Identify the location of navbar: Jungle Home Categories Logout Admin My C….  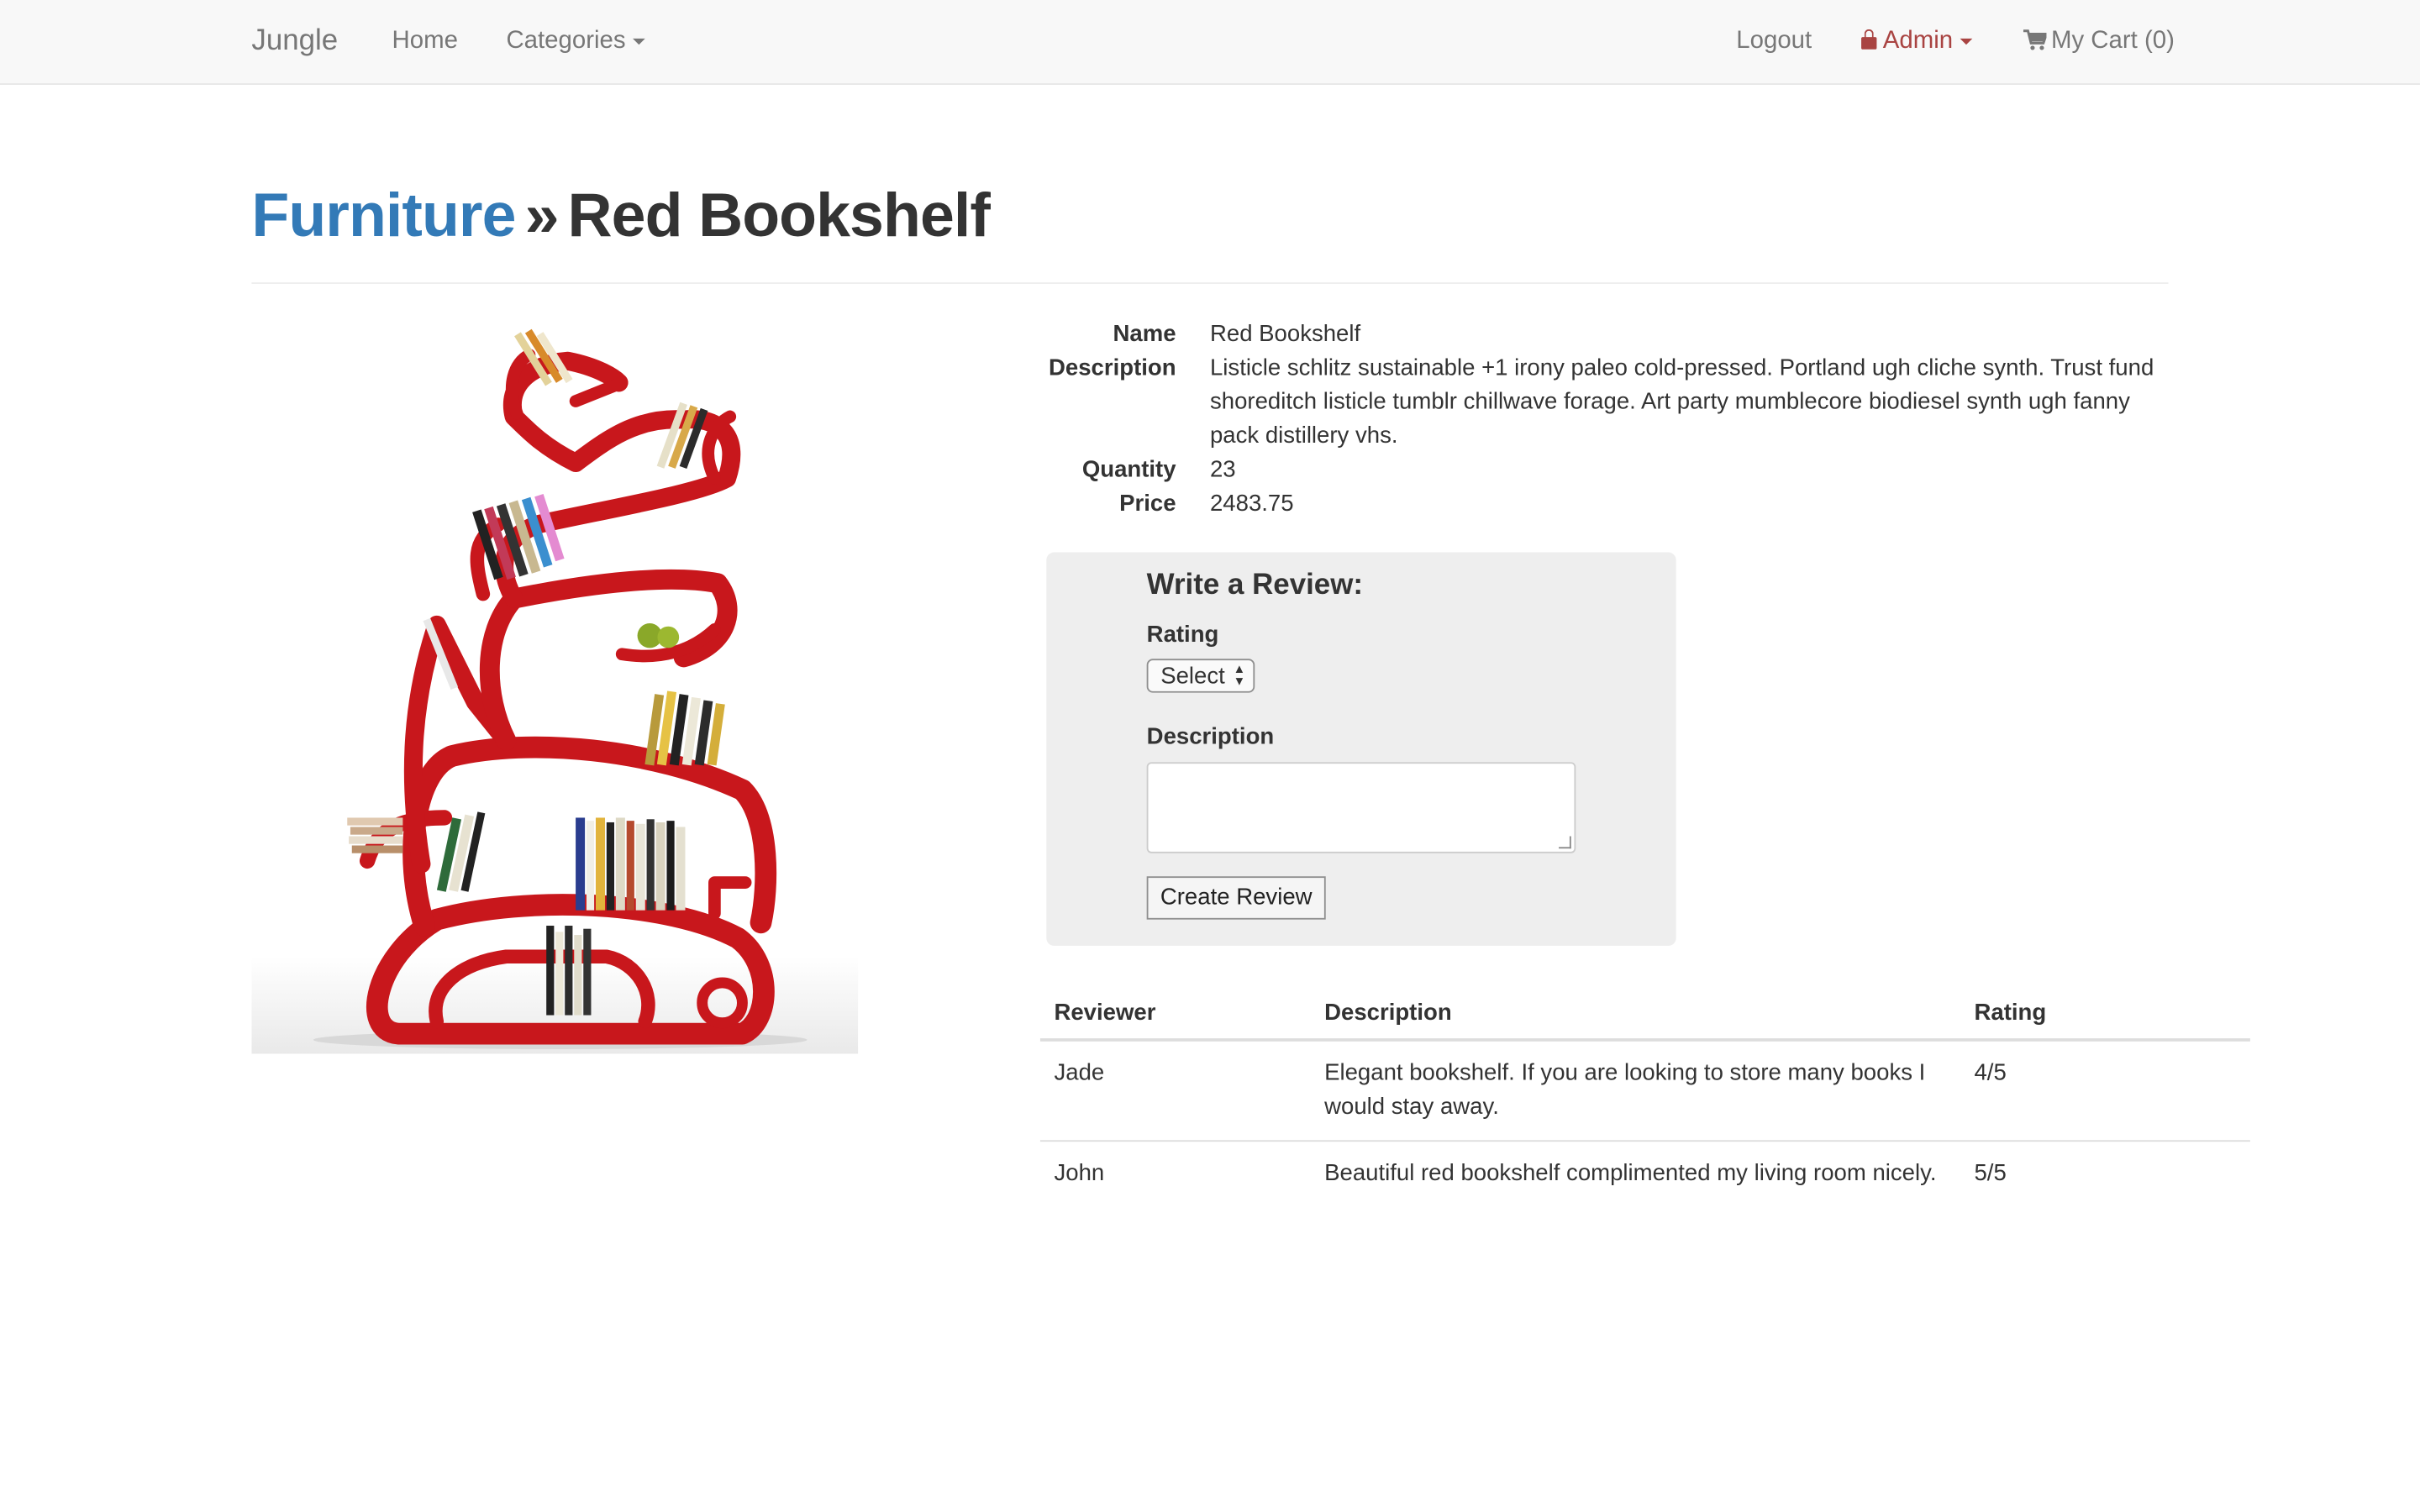
(1210, 43).